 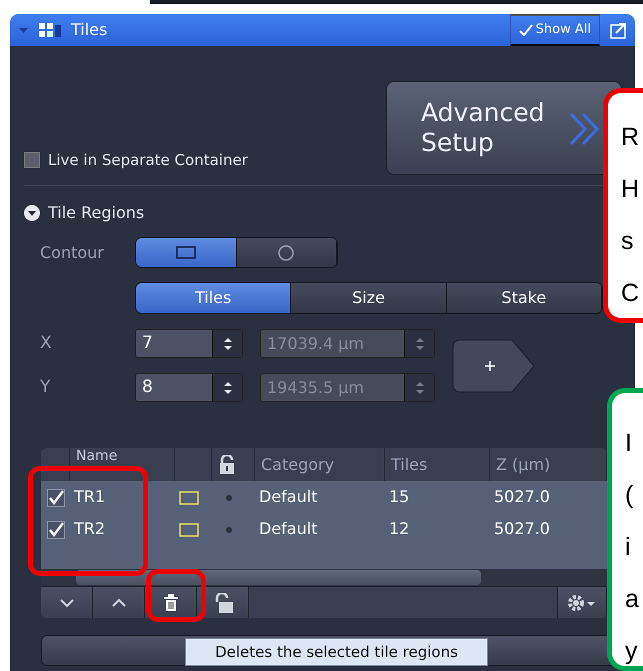 I want to click on circle-icon, so click(x=286, y=252).